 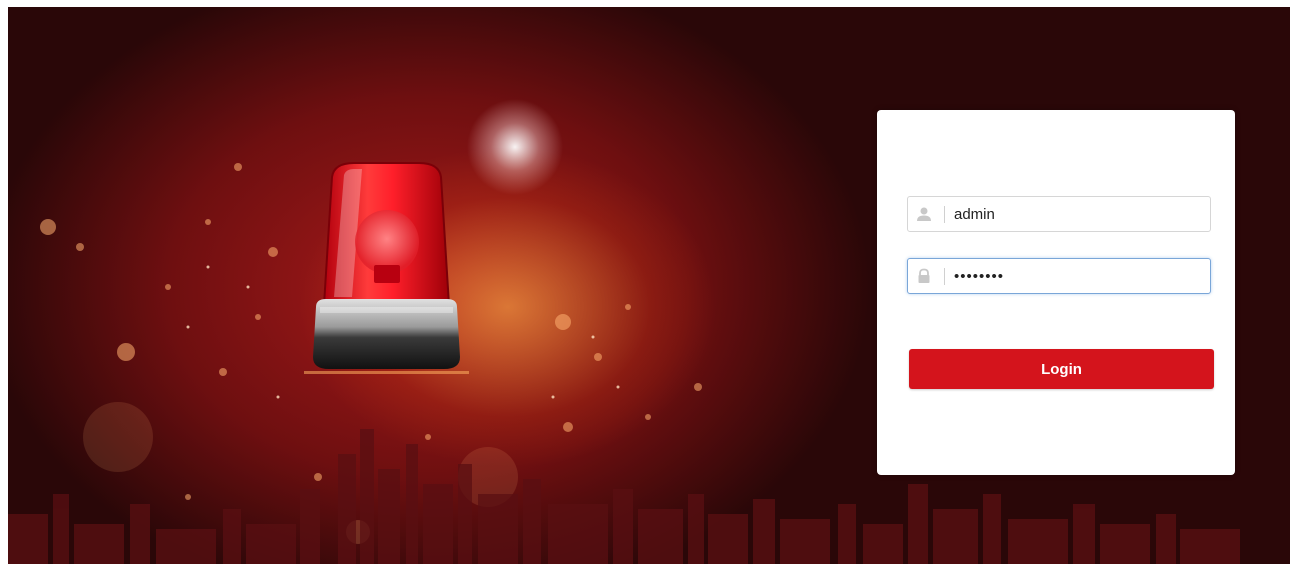 I want to click on login-button: Login, so click(x=1061, y=369).